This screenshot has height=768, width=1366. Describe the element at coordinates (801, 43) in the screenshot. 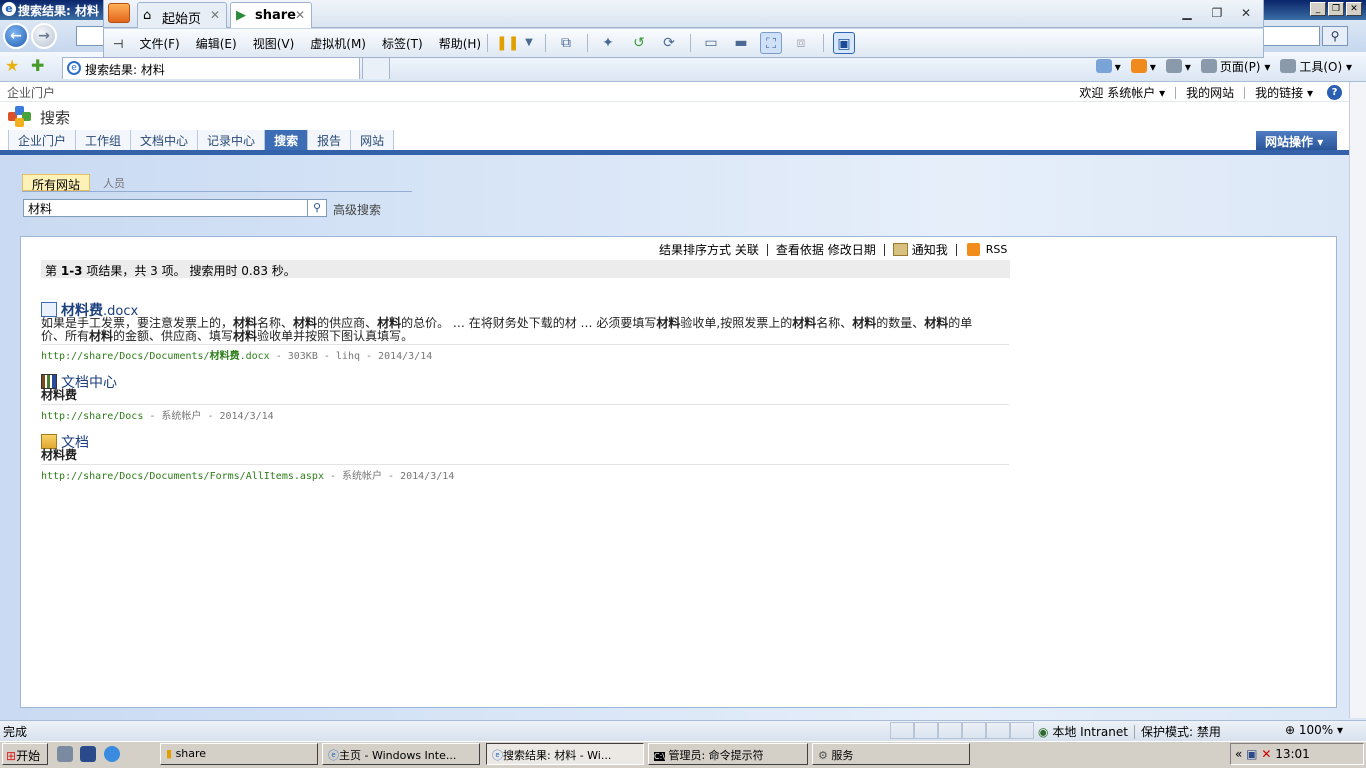

I see `unity-icon: ⧈` at that location.